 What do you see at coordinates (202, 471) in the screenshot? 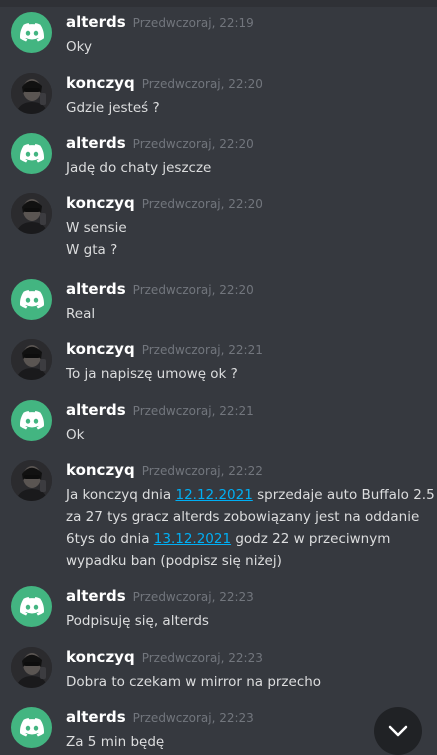
I see `timestamp: Przedwczoraj, 22:22` at bounding box center [202, 471].